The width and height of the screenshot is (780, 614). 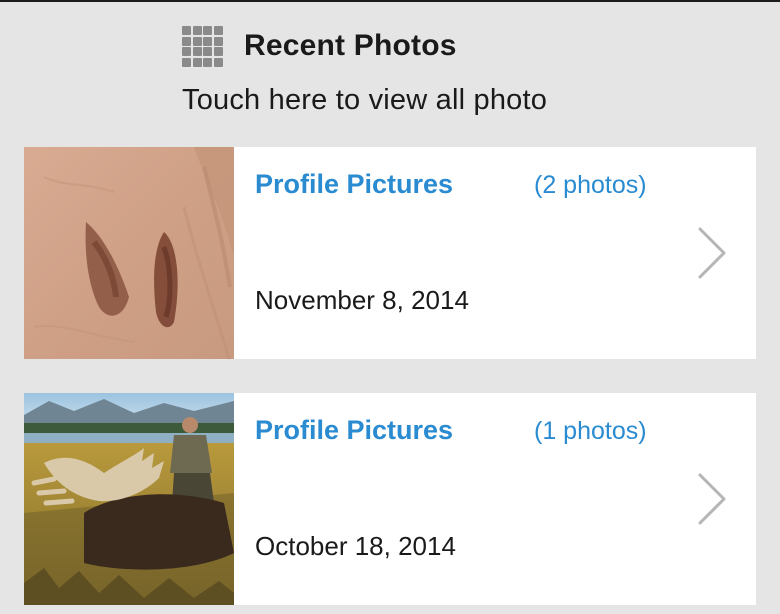 I want to click on view-all-photos-link: Touch here to view all photo, so click(x=364, y=100).